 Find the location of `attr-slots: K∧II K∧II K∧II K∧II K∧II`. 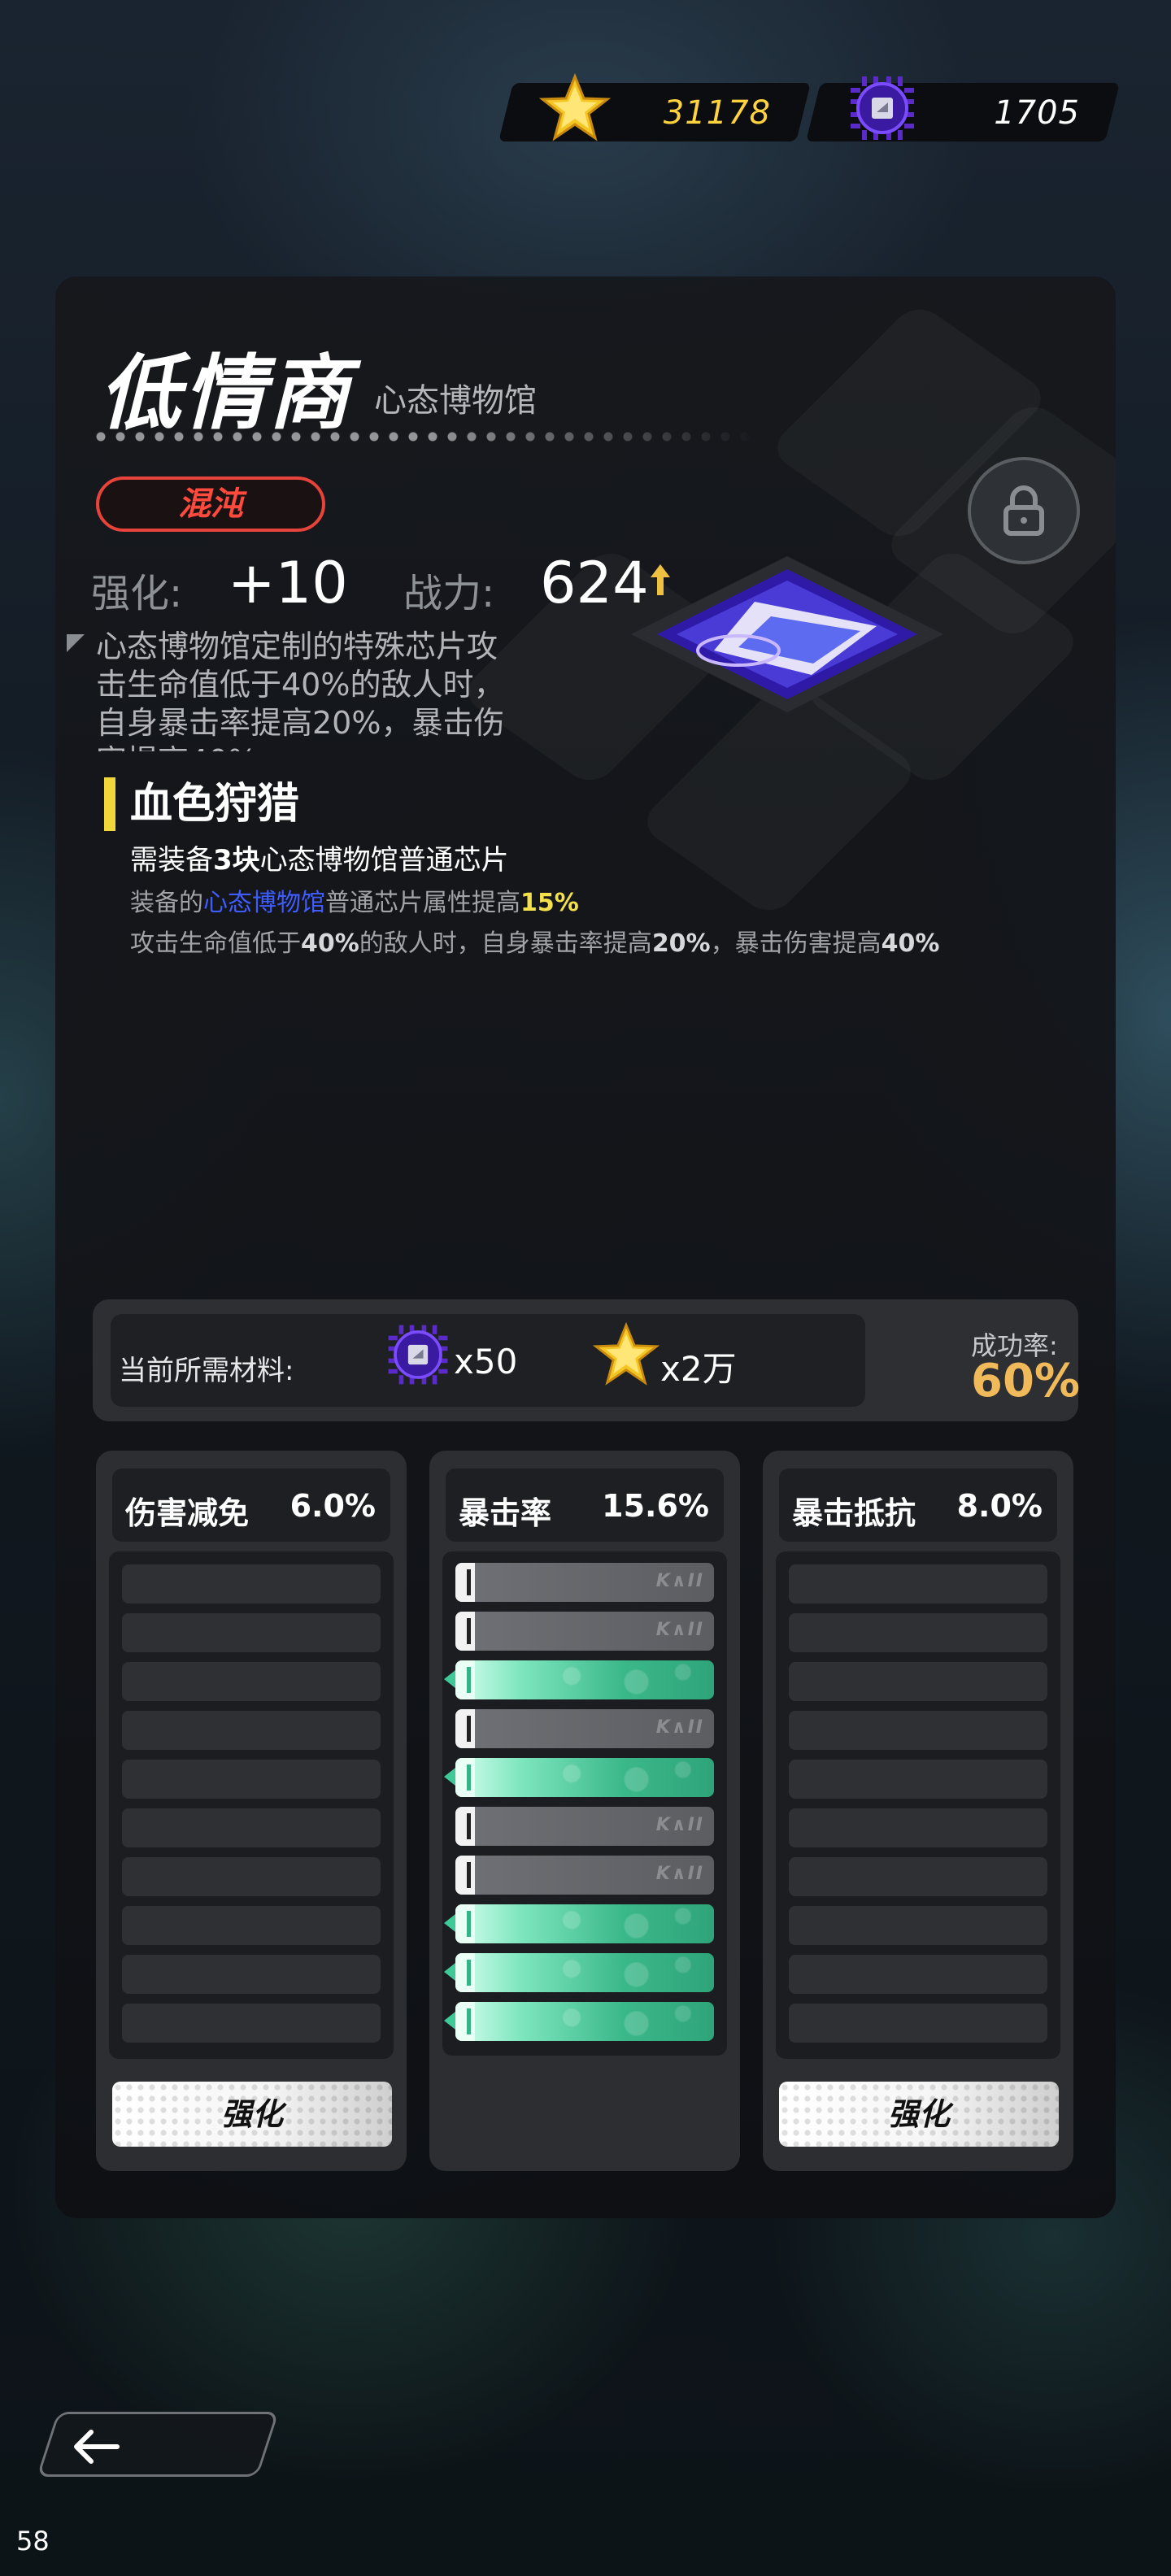

attr-slots: K∧II K∧II K∧II K∧II K∧II is located at coordinates (584, 1803).